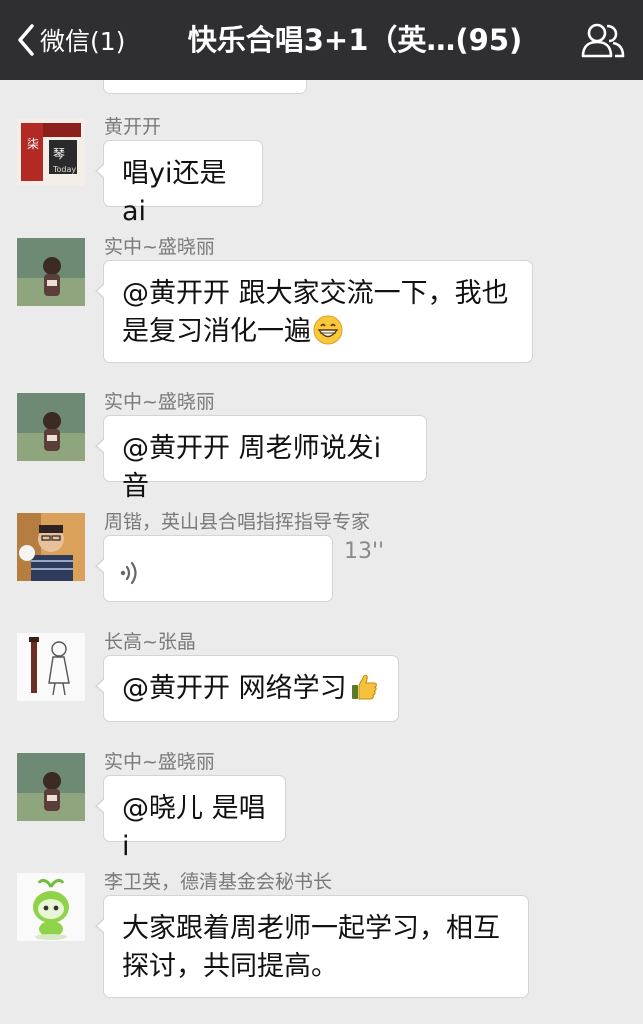 This screenshot has height=1024, width=643. Describe the element at coordinates (312, 946) in the screenshot. I see `message-bubble: 大家跟着周老师一起学习，相互 探讨，共同提高。` at that location.